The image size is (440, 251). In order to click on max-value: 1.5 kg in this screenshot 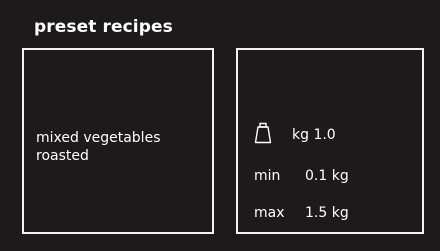, I will do `click(327, 213)`.